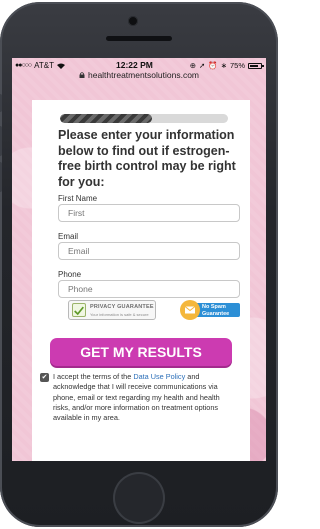 Image resolution: width=320 pixels, height=529 pixels. Describe the element at coordinates (70, 274) in the screenshot. I see `phone-label: Phone` at that location.